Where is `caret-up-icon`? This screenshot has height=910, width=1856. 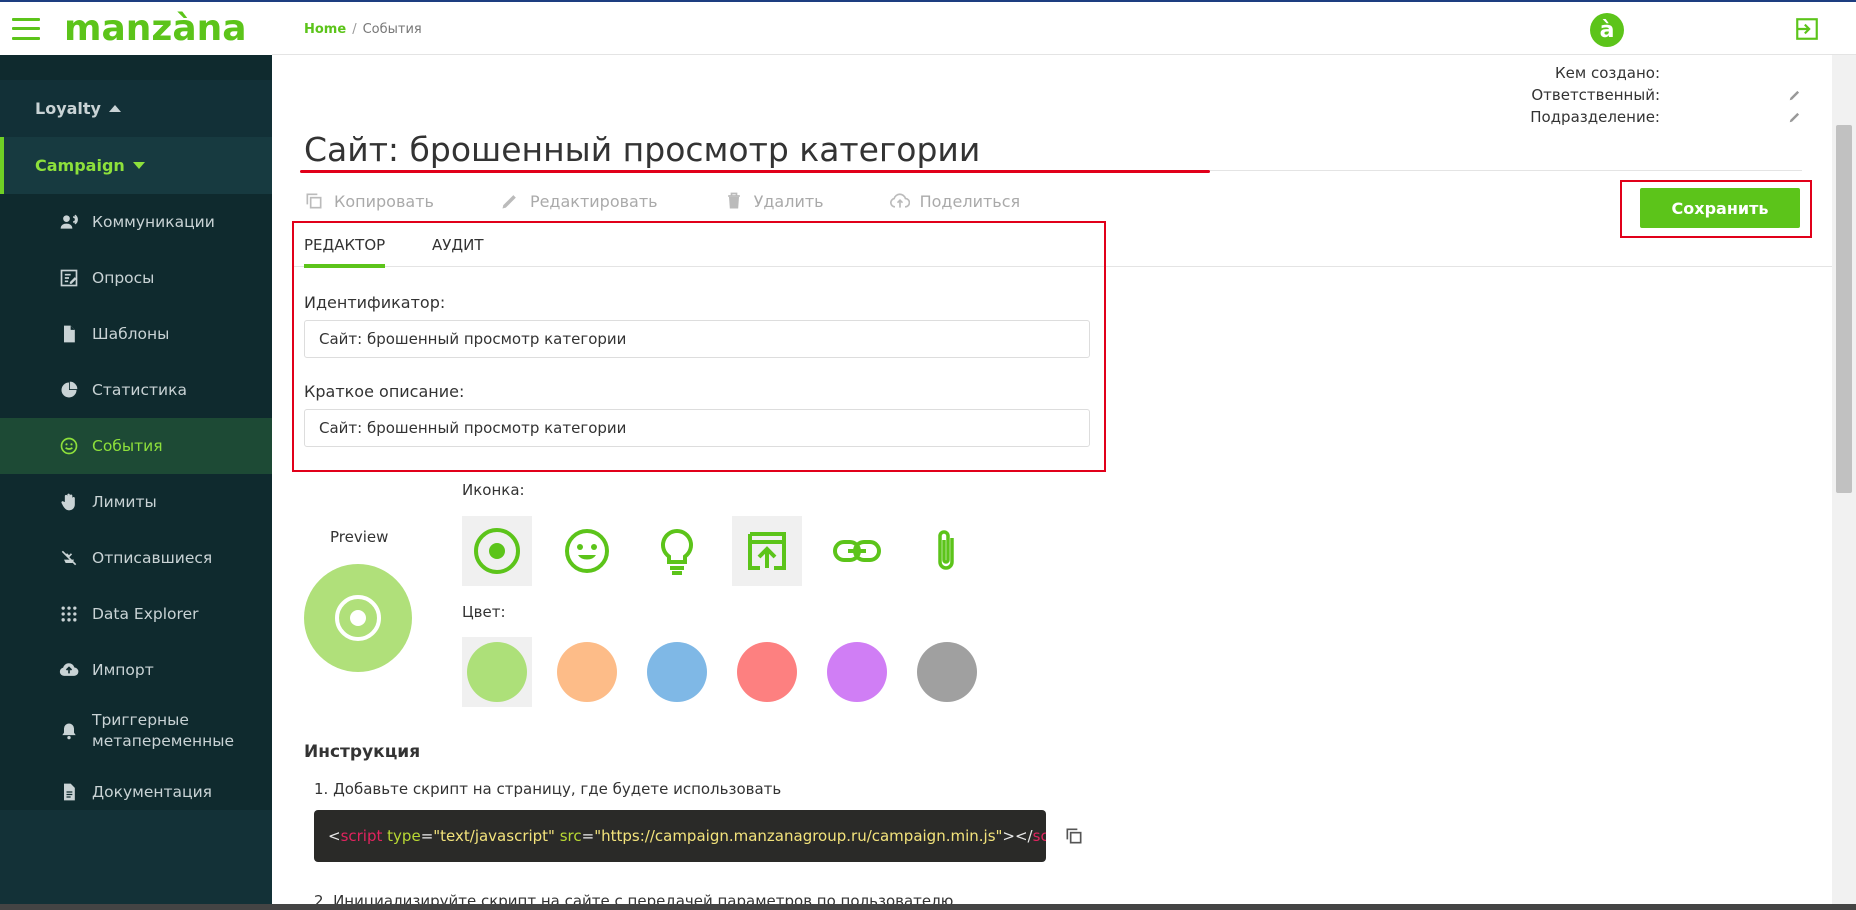
caret-up-icon is located at coordinates (114, 108).